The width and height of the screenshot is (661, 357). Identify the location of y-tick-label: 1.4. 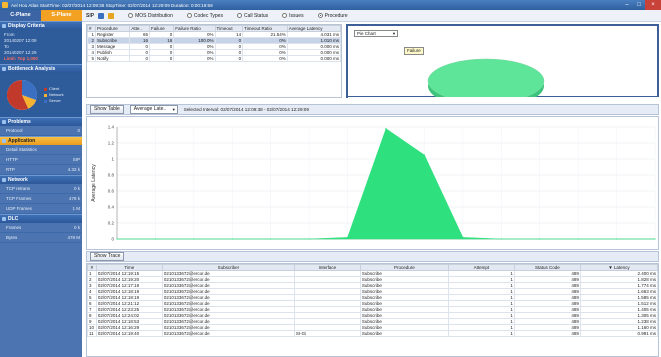
(111, 127).